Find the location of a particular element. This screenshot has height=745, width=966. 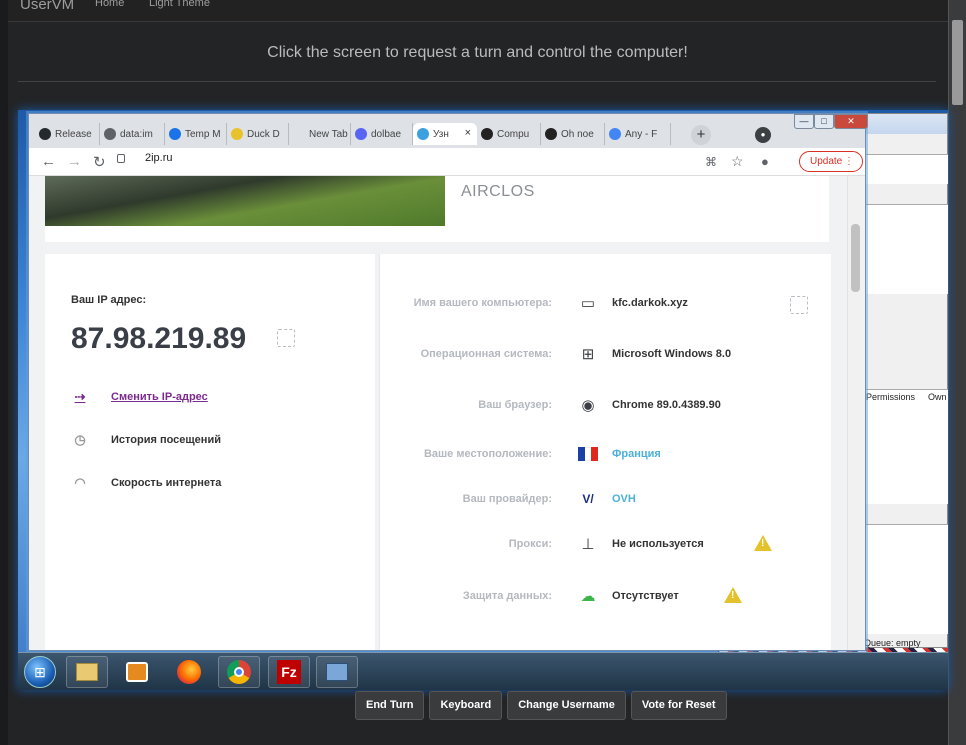

background-window: Permissions Own Queue: empty is located at coordinates (905, 380).